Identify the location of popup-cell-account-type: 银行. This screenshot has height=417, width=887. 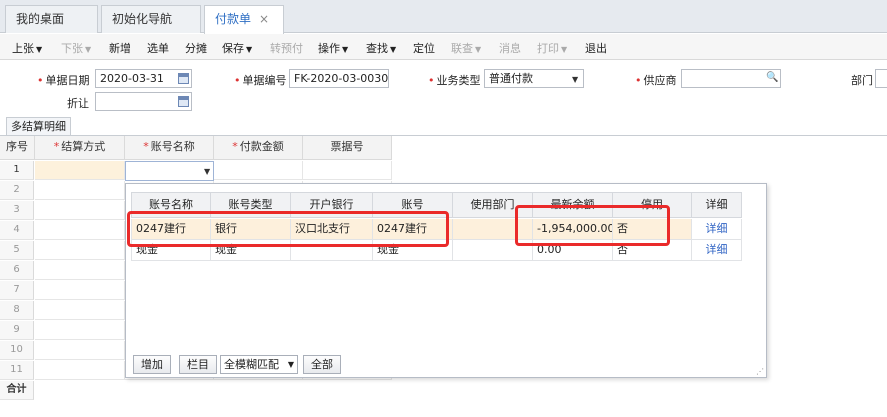
(251, 229).